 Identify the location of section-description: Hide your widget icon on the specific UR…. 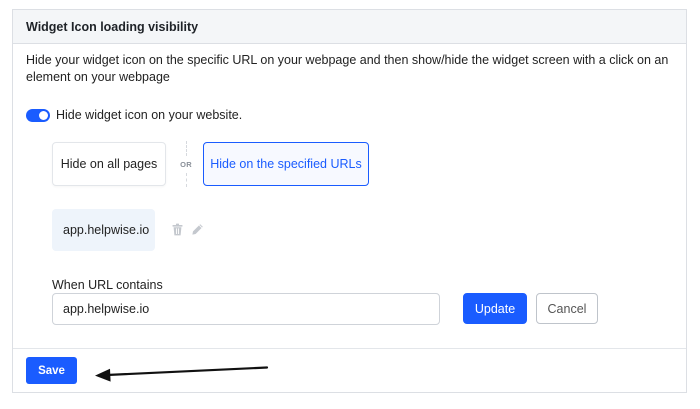
(347, 68).